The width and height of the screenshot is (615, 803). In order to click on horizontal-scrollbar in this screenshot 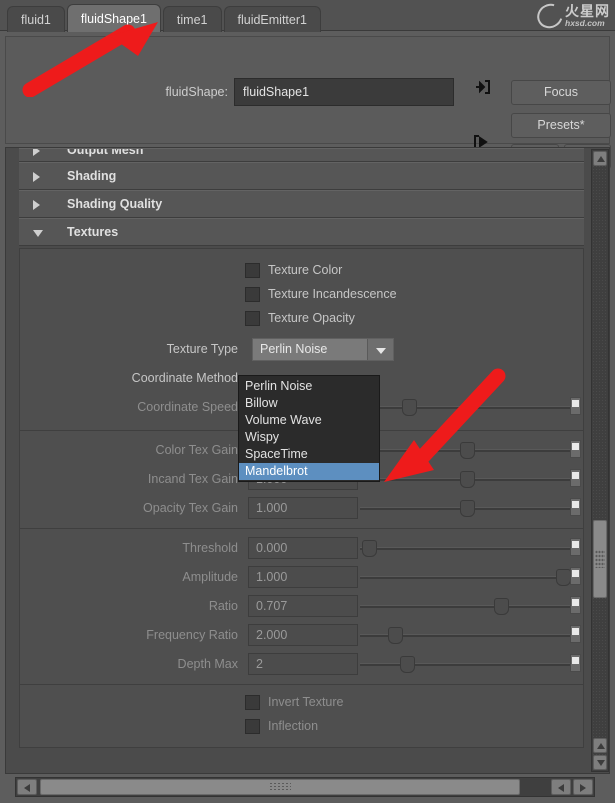, I will do `click(305, 787)`.